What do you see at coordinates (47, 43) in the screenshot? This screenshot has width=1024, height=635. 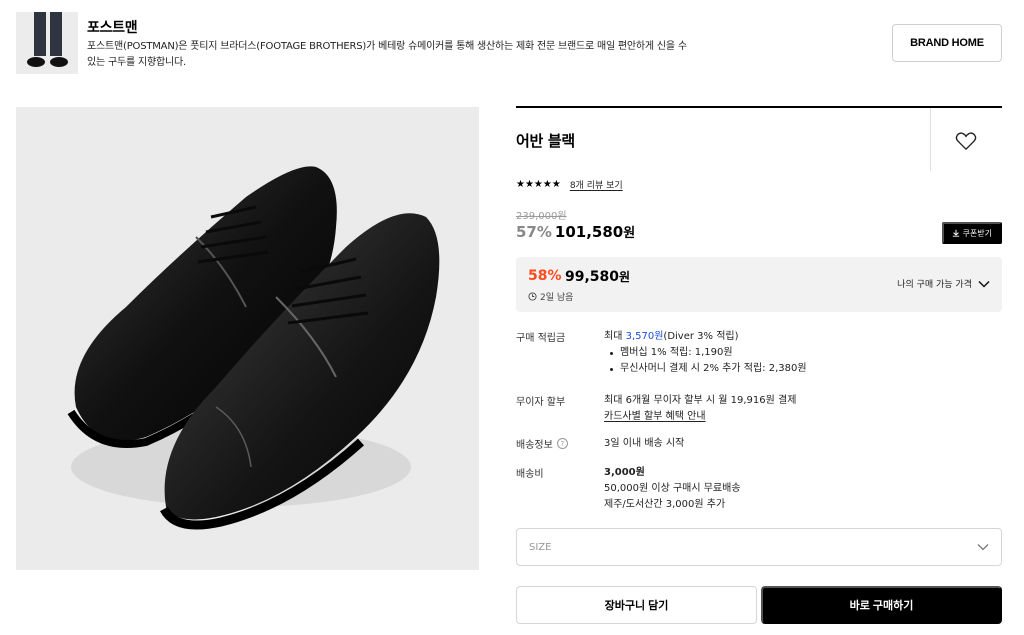 I see `brand-thumbnail` at bounding box center [47, 43].